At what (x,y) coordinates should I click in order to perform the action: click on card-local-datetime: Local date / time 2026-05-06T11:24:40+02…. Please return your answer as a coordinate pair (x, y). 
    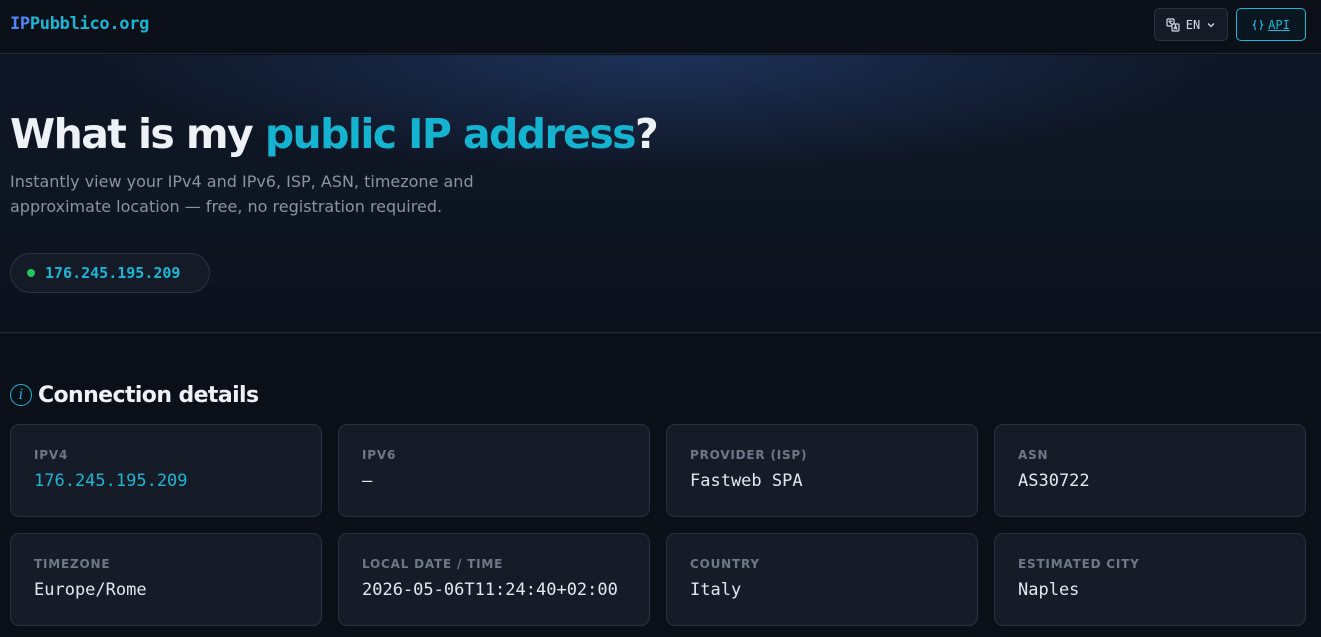
    Looking at the image, I should click on (494, 579).